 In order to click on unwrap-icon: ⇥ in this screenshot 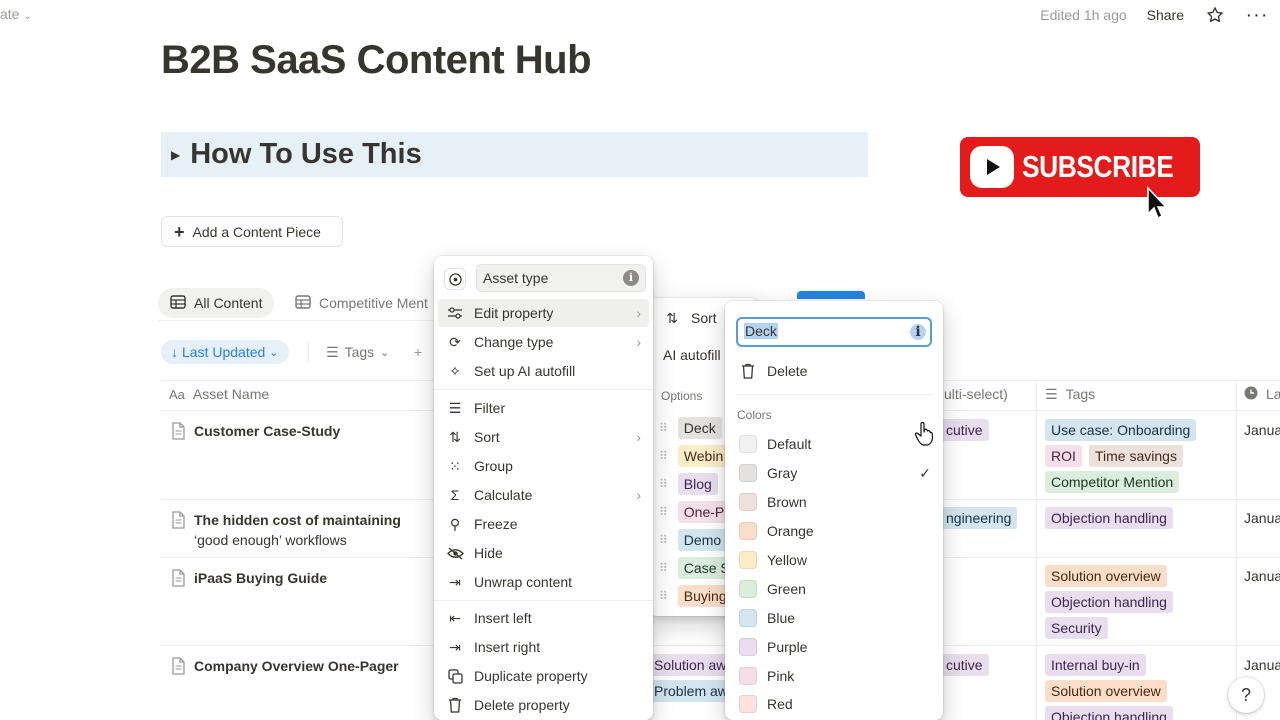, I will do `click(455, 581)`.